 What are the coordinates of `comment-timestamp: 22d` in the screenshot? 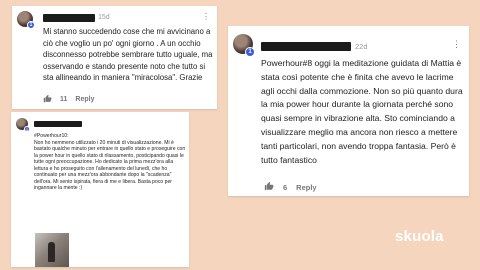 It's located at (361, 46).